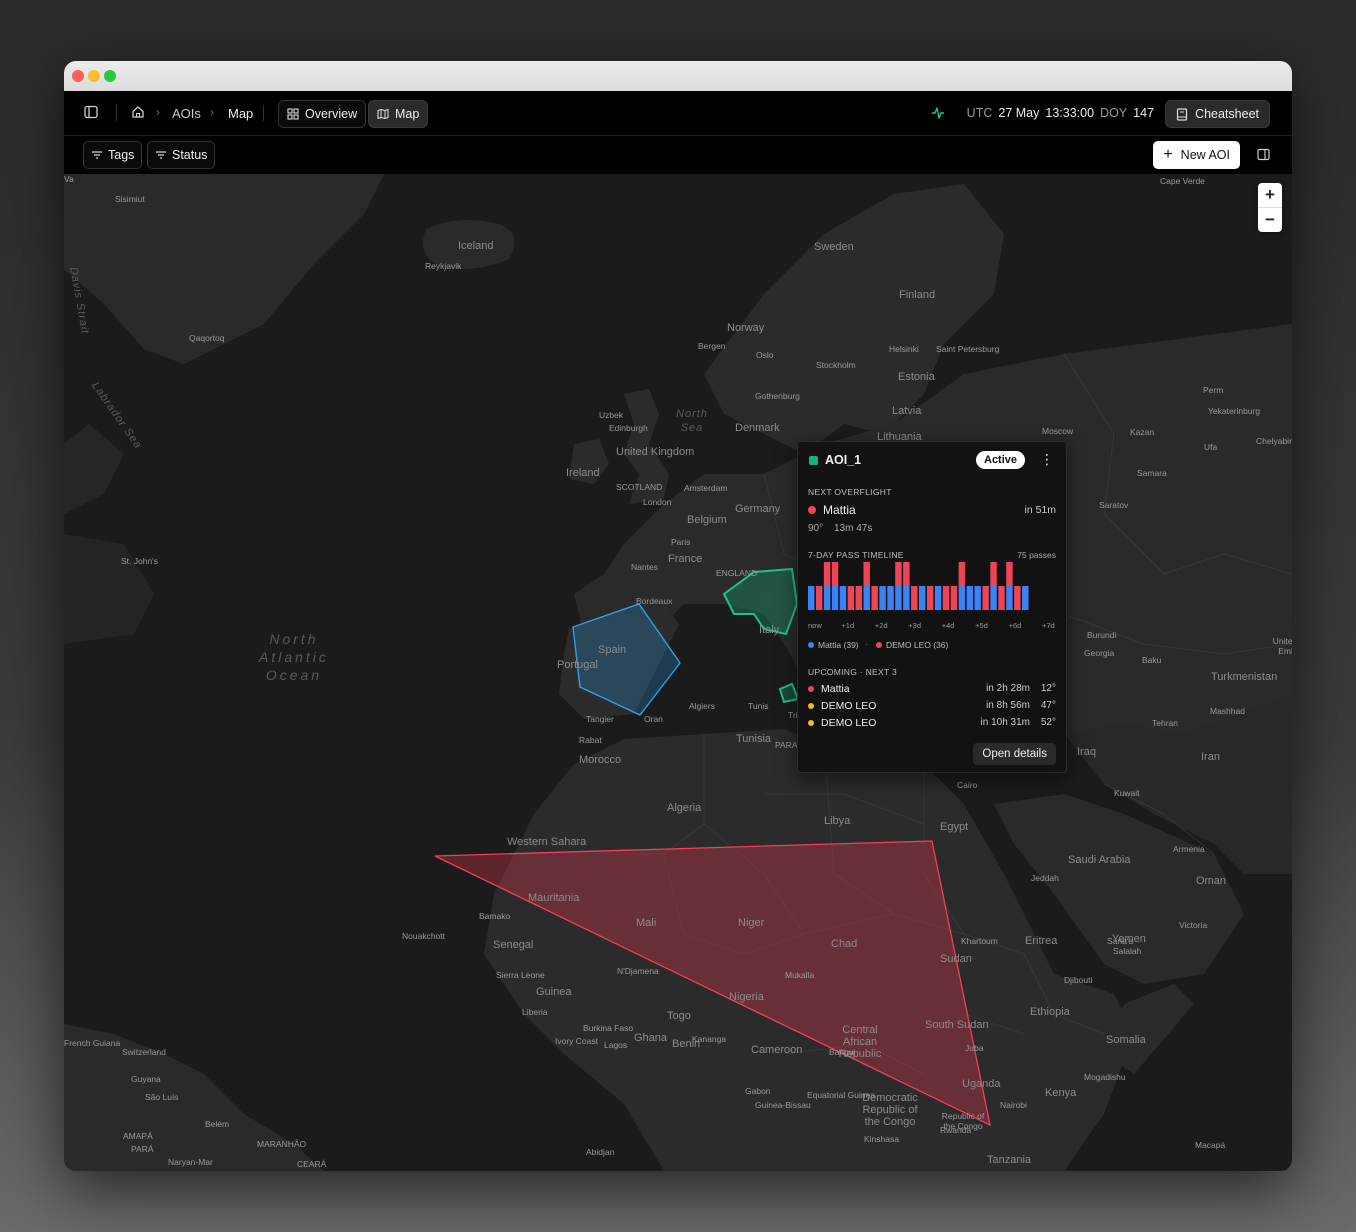  What do you see at coordinates (1036, 555) in the screenshot?
I see `timeline-count: 75 passes` at bounding box center [1036, 555].